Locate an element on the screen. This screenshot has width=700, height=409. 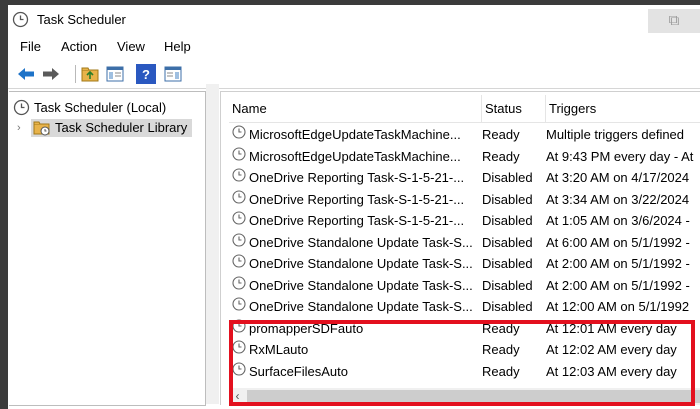
menu-view: View is located at coordinates (131, 46).